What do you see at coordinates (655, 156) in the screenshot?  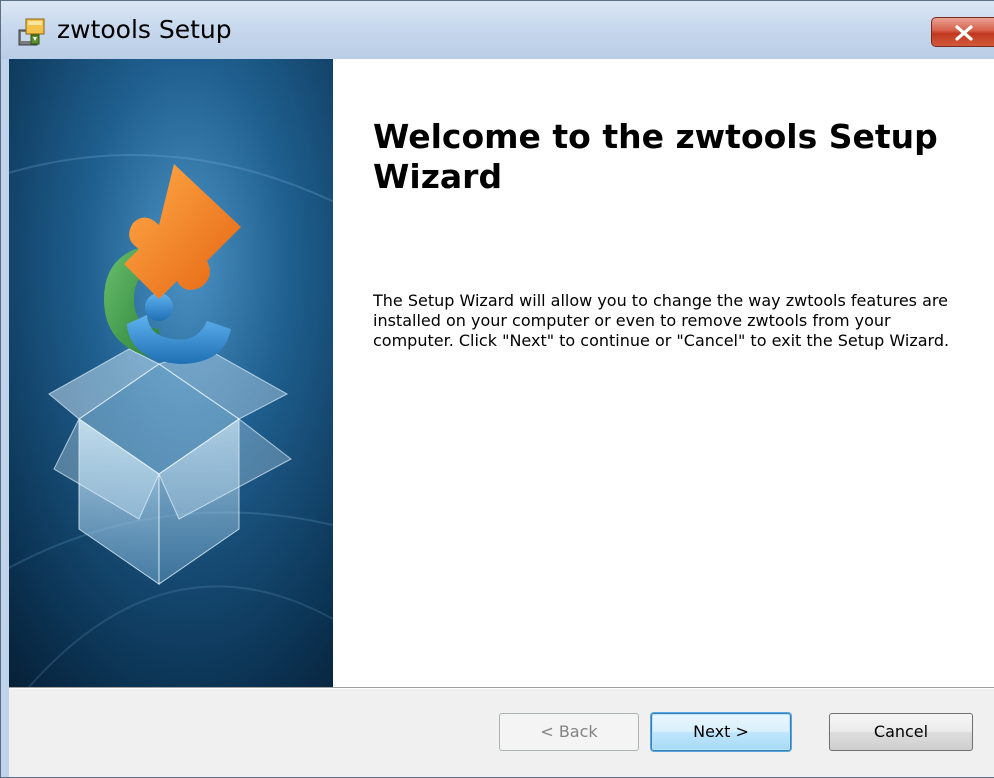 I see `welcome-title: Welcome to the zwtools Setup Wizard` at bounding box center [655, 156].